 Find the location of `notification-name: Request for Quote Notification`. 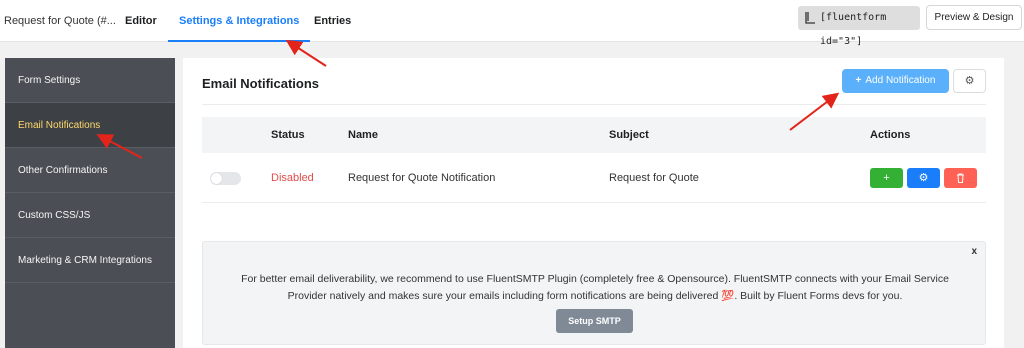

notification-name: Request for Quote Notification is located at coordinates (422, 178).